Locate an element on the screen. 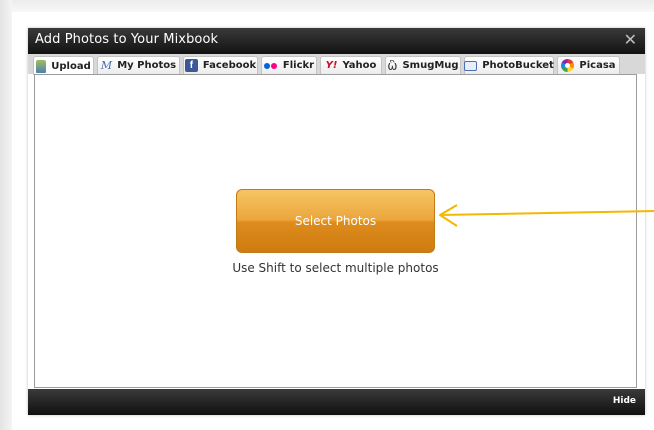 The image size is (654, 430). tab-upload: Upload is located at coordinates (63, 65).